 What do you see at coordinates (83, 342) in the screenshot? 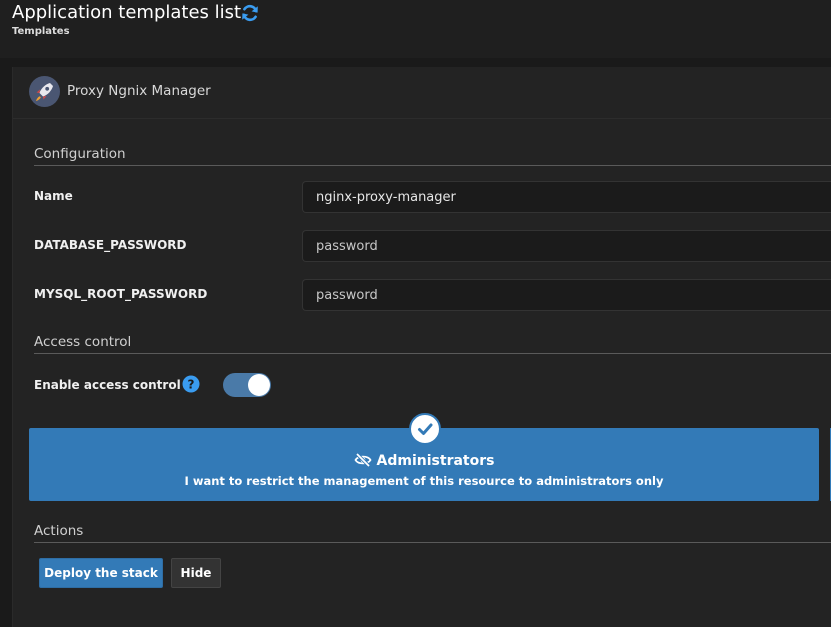
I see `access-control-title: Access control` at bounding box center [83, 342].